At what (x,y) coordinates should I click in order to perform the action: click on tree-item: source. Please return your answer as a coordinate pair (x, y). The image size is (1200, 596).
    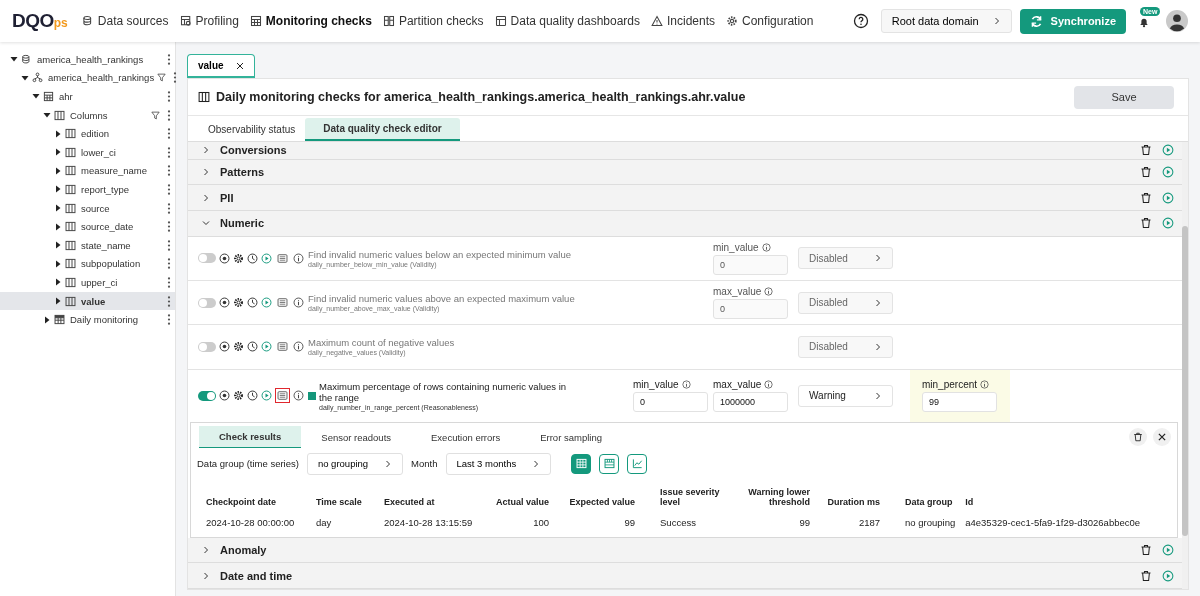
    Looking at the image, I should click on (121, 208).